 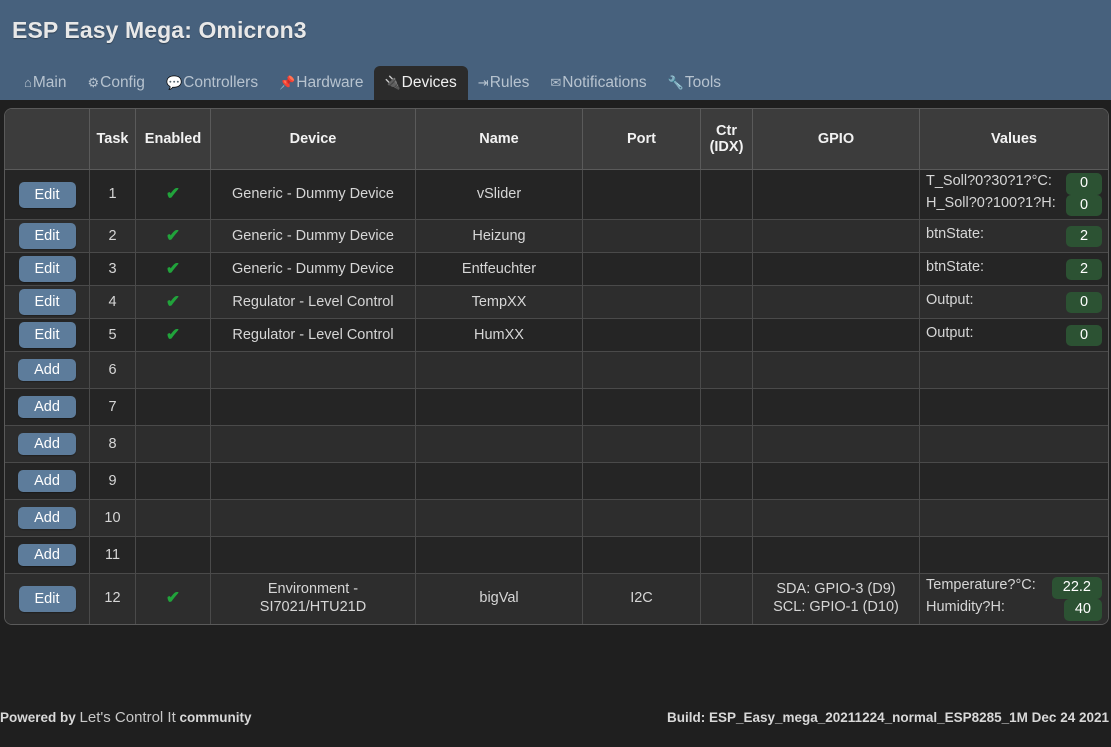 What do you see at coordinates (642, 139) in the screenshot?
I see `column-header-port: Port` at bounding box center [642, 139].